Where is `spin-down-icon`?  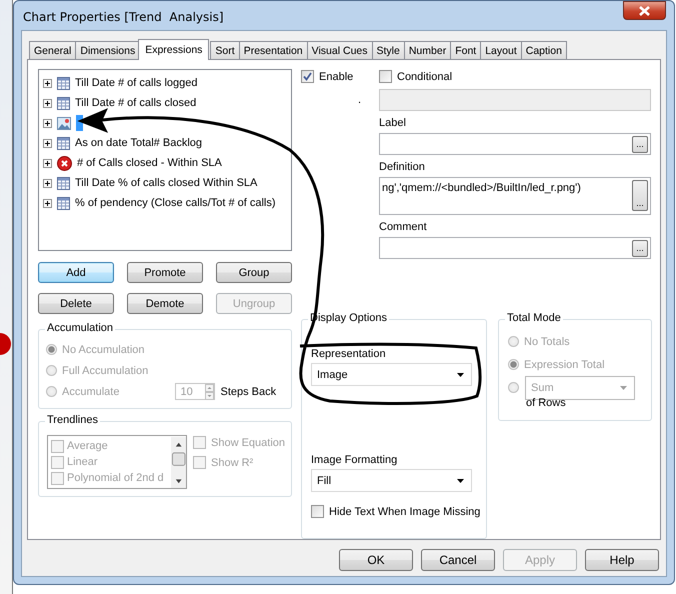 spin-down-icon is located at coordinates (209, 396).